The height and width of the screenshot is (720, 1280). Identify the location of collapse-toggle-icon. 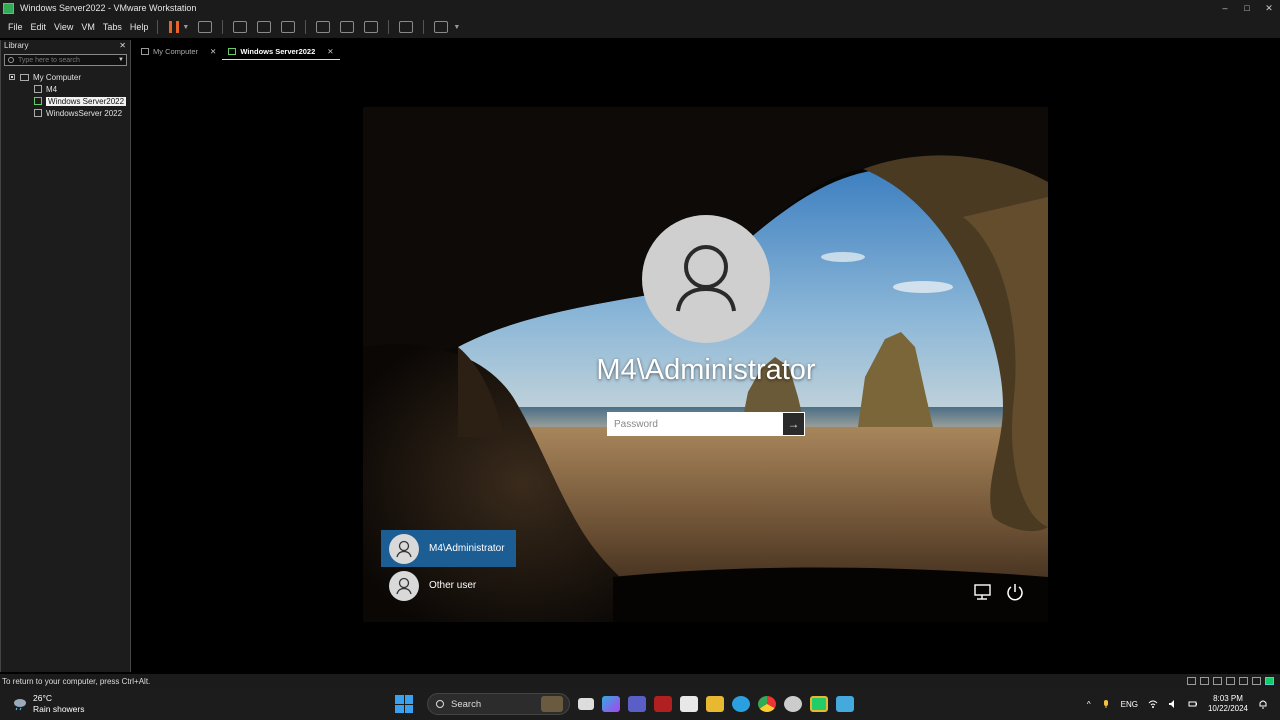
(12, 77).